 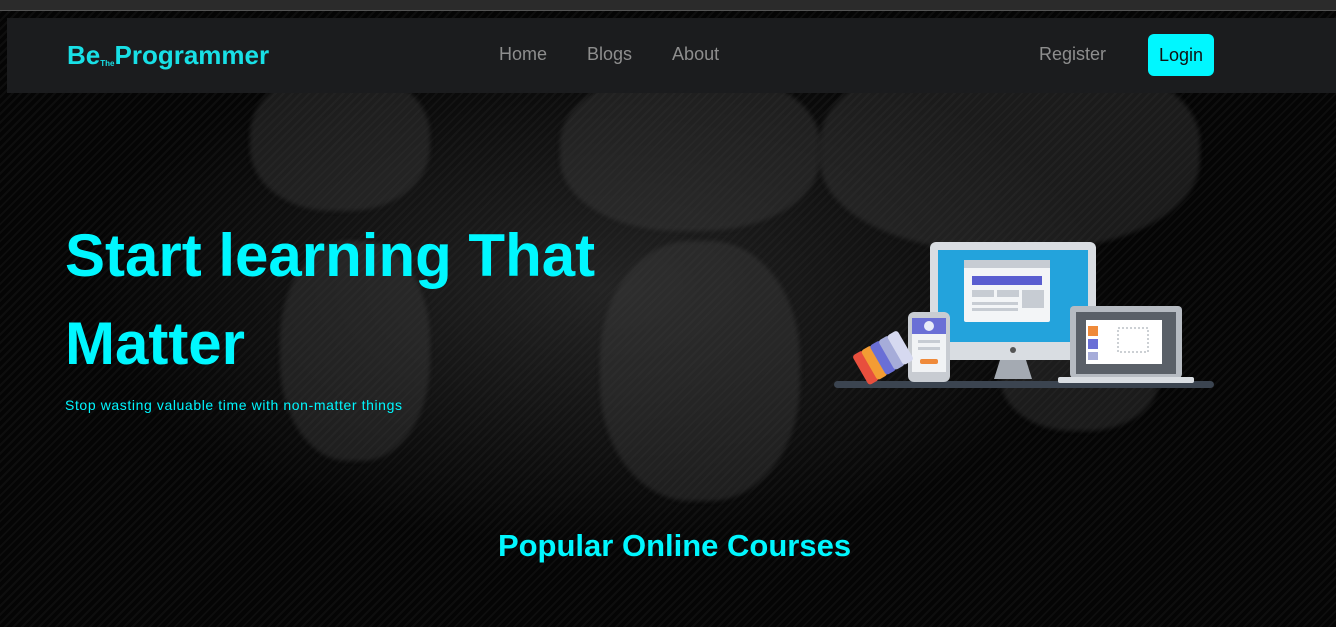 What do you see at coordinates (695, 54) in the screenshot?
I see `nav-about-link: About` at bounding box center [695, 54].